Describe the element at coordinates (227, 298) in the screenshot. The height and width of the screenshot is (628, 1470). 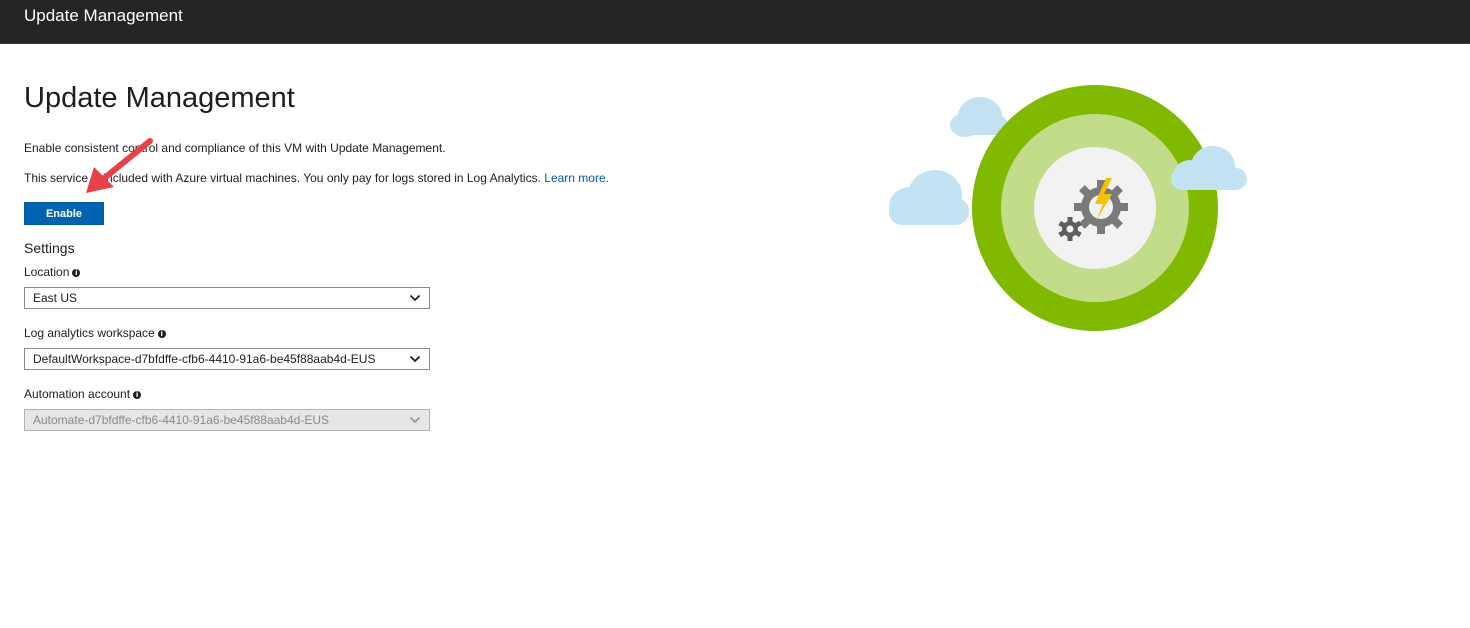
I see `location-dropdown: East US` at that location.